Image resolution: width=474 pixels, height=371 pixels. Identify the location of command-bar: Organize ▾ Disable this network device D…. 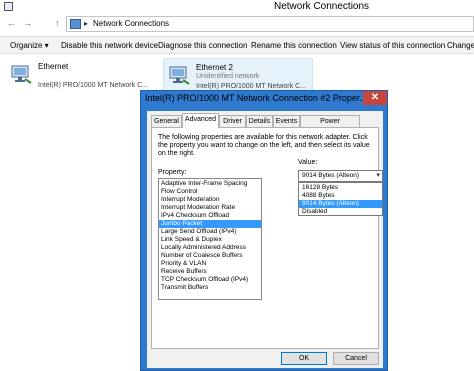
(237, 45).